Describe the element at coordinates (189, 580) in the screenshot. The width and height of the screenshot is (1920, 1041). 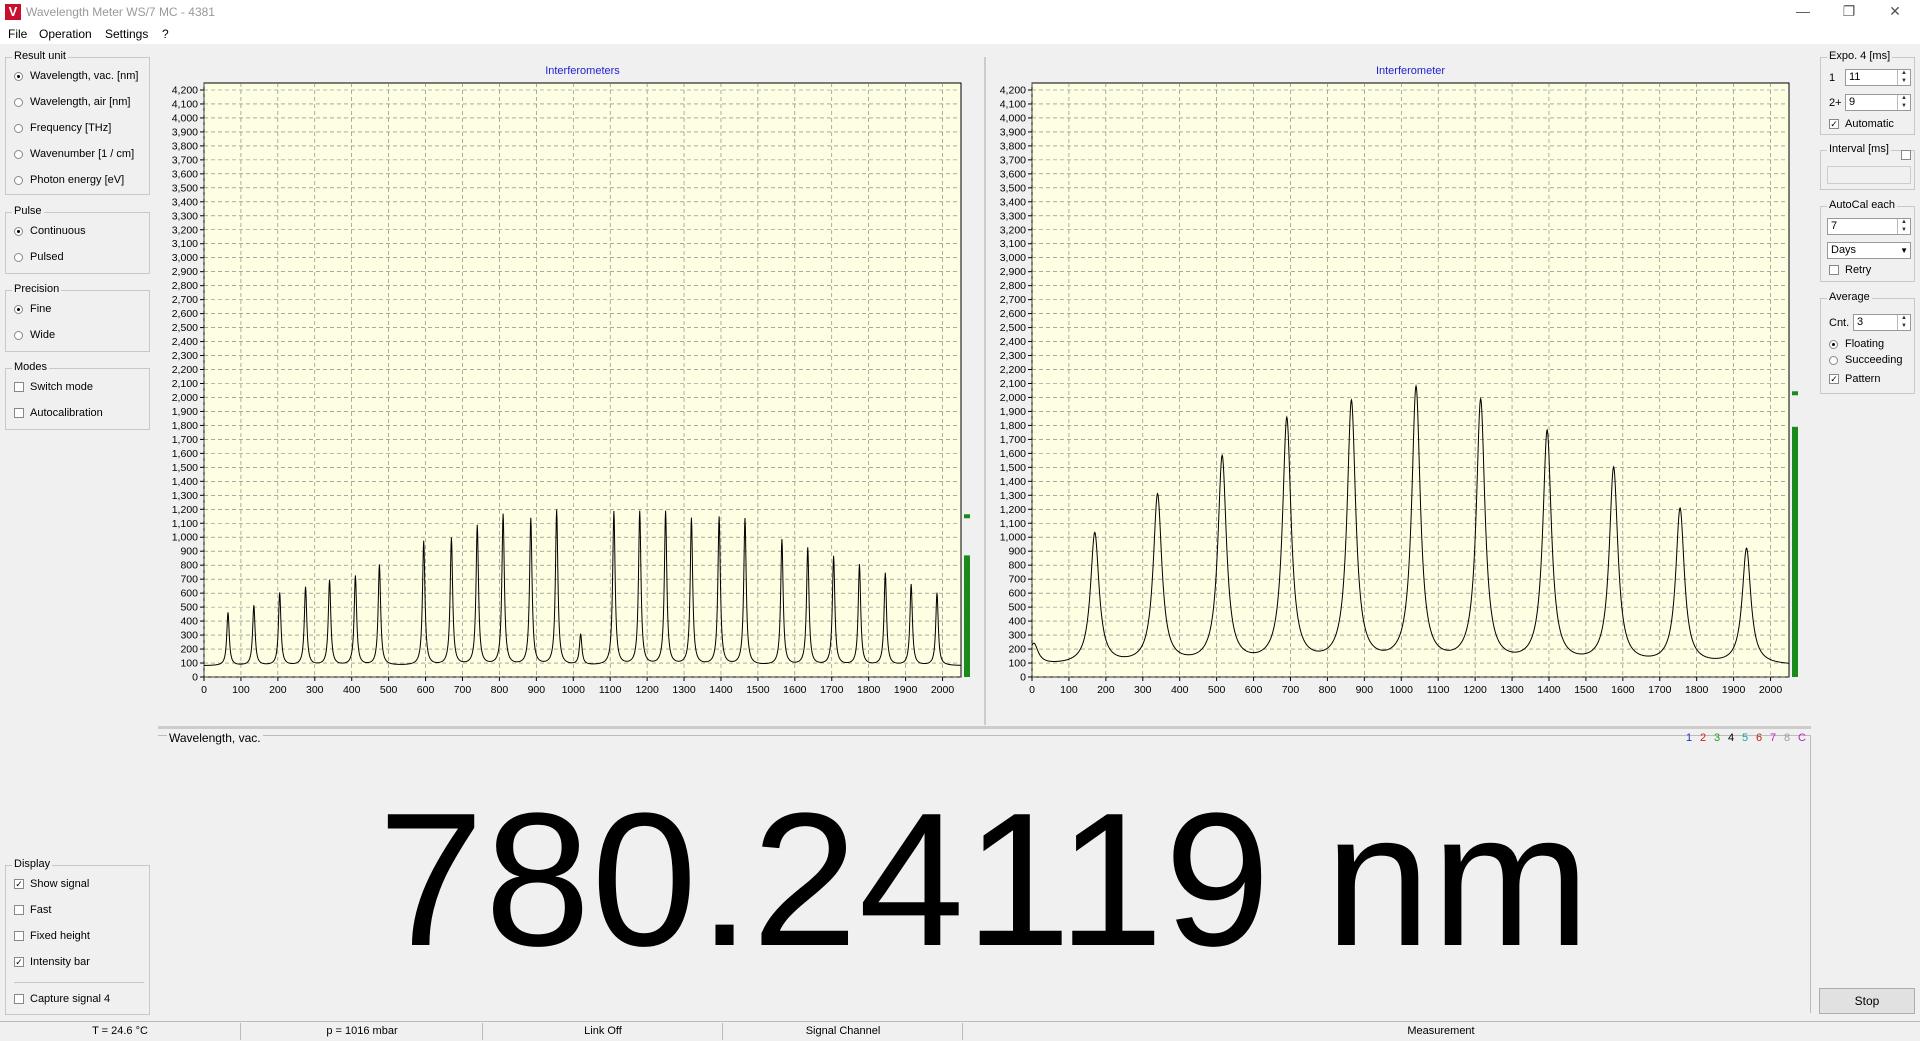
I see `y-tick-label: 700` at that location.